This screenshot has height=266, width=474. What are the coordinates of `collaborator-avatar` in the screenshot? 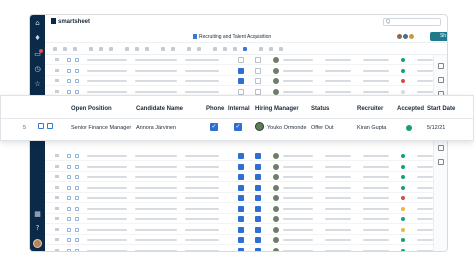 It's located at (411, 36).